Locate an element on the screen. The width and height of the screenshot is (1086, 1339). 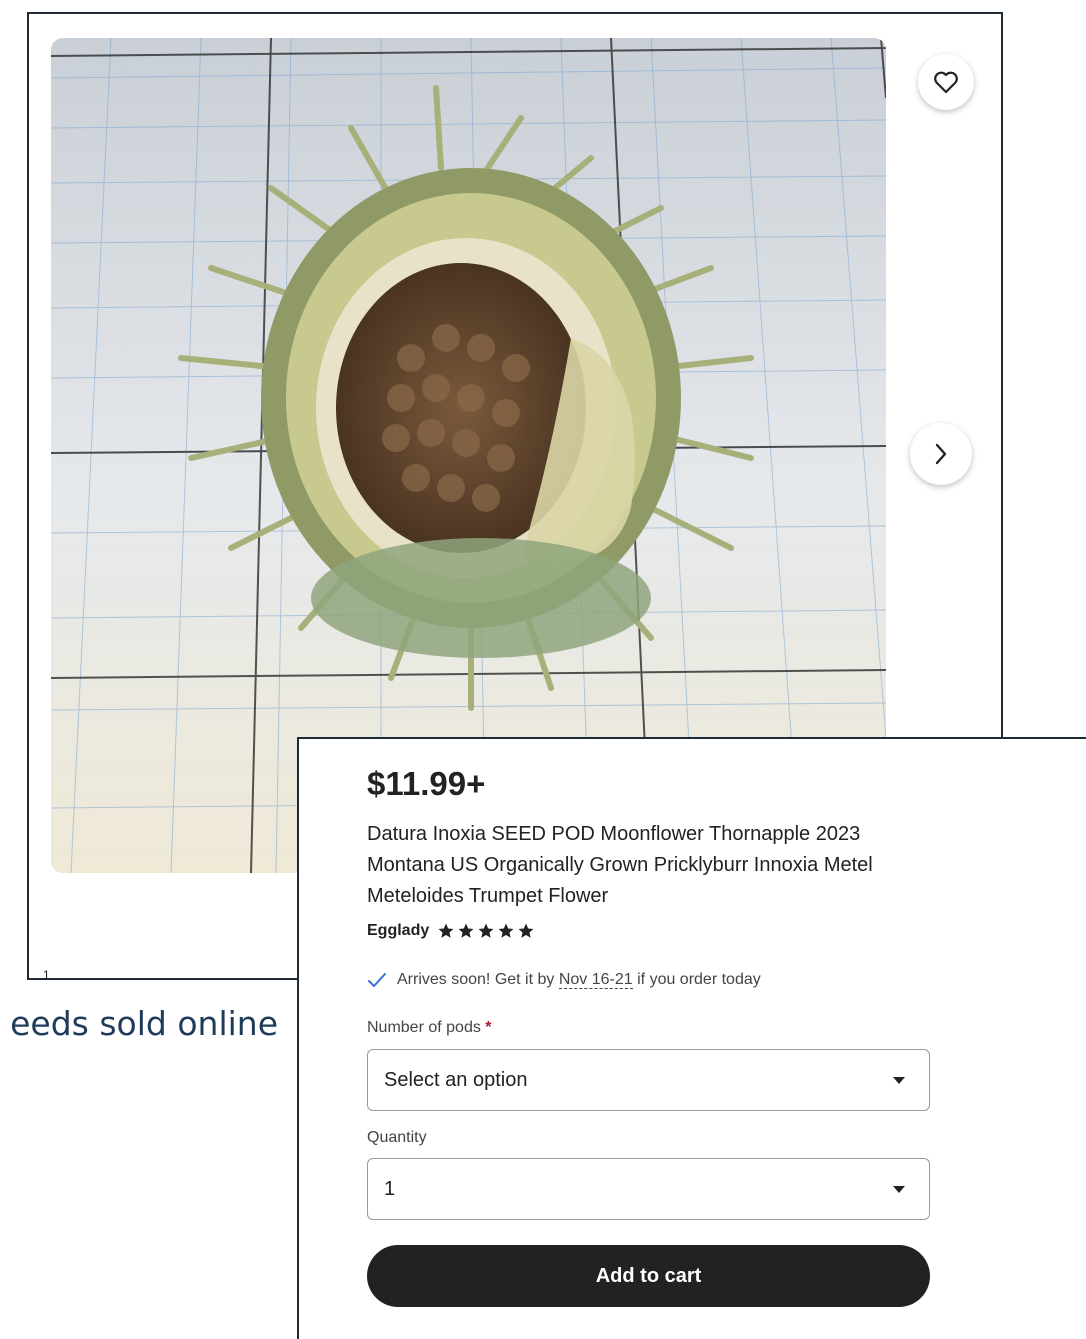
favorite-button is located at coordinates (946, 82).